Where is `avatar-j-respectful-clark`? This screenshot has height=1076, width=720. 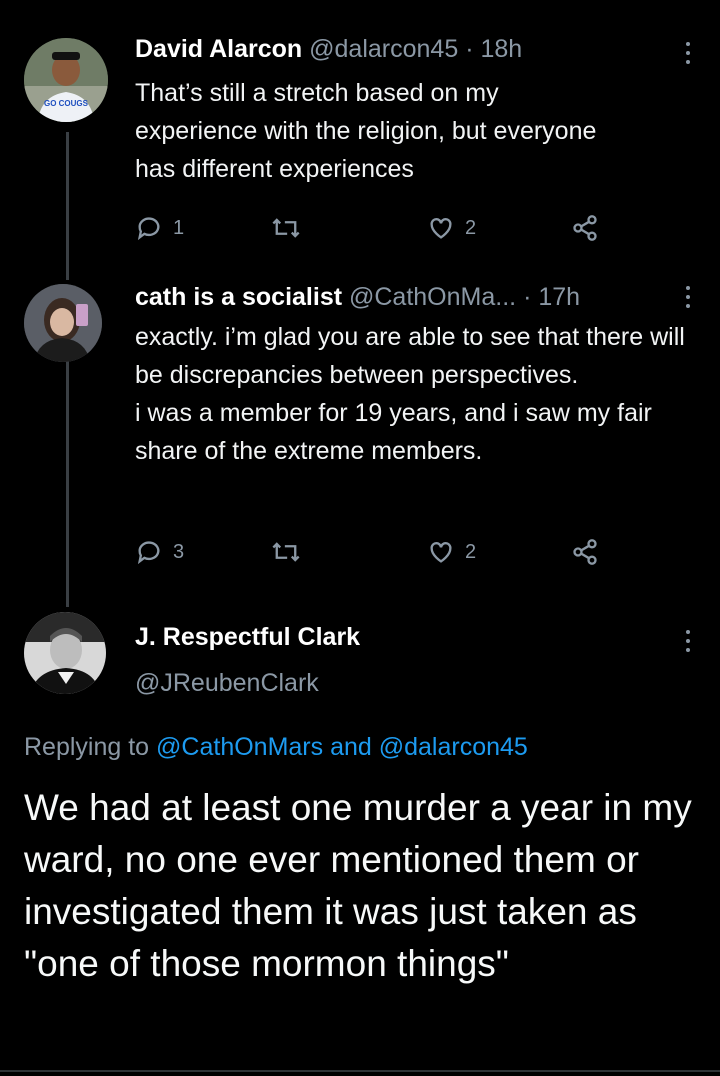 avatar-j-respectful-clark is located at coordinates (65, 653).